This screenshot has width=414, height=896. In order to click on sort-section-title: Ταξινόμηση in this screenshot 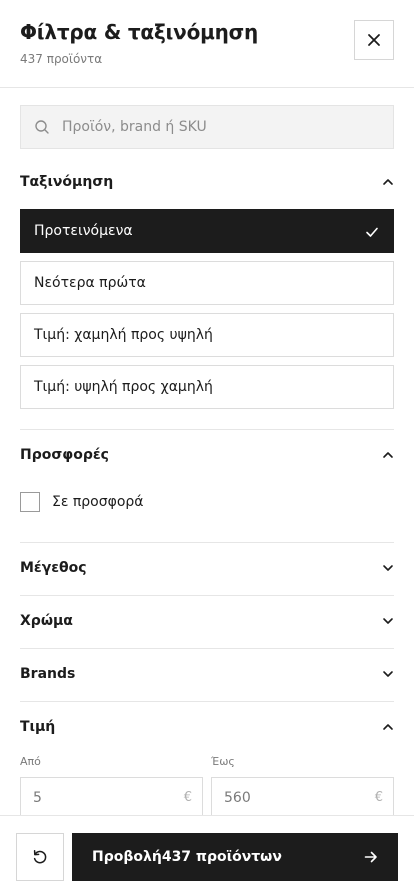, I will do `click(67, 182)`.